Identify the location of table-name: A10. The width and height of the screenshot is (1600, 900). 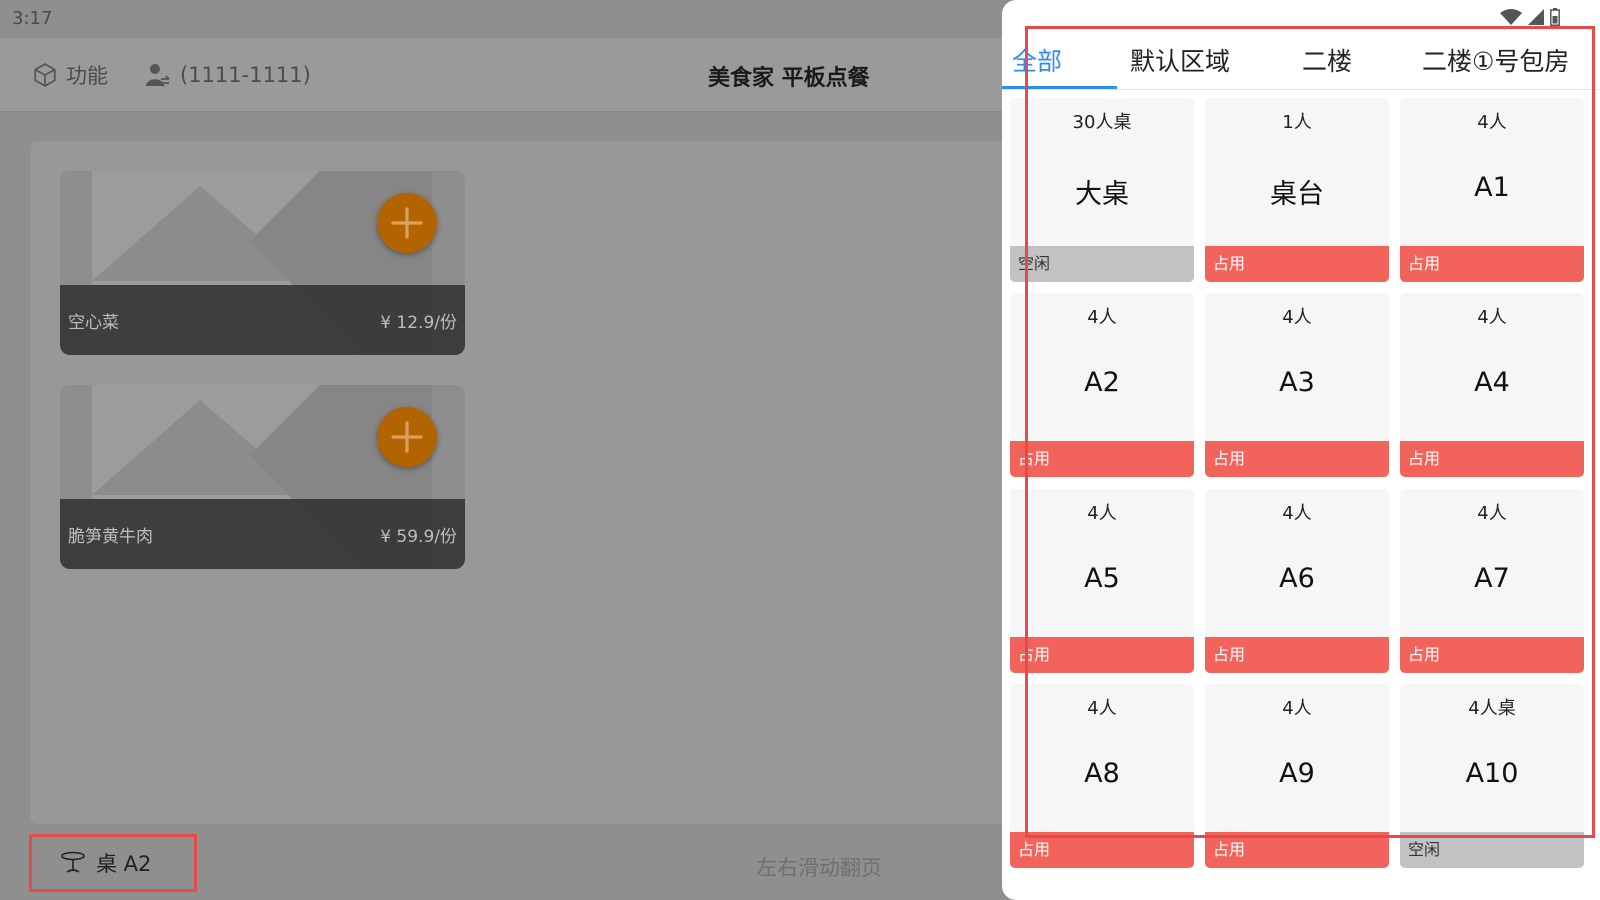
(1492, 773).